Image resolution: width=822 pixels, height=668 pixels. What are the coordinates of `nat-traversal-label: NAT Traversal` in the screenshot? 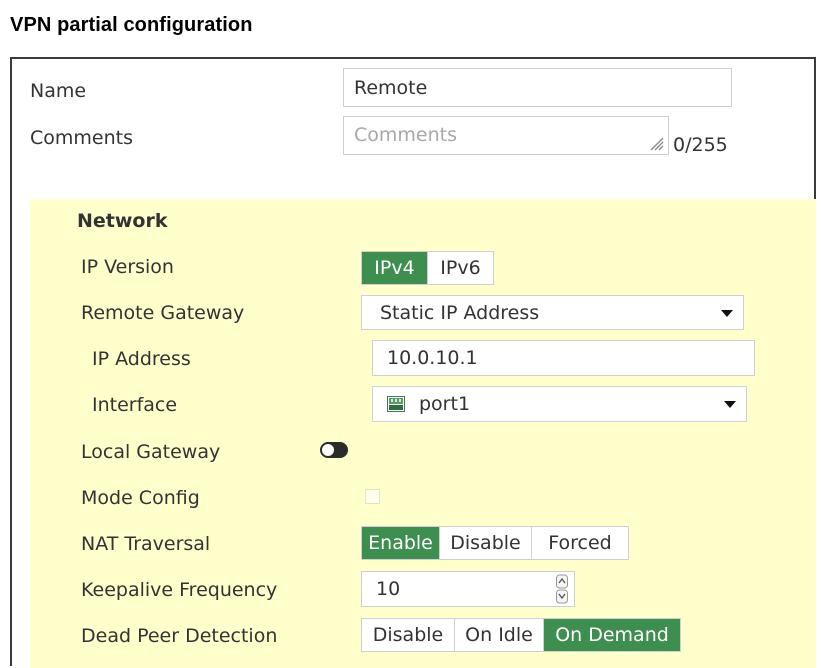 It's located at (146, 544).